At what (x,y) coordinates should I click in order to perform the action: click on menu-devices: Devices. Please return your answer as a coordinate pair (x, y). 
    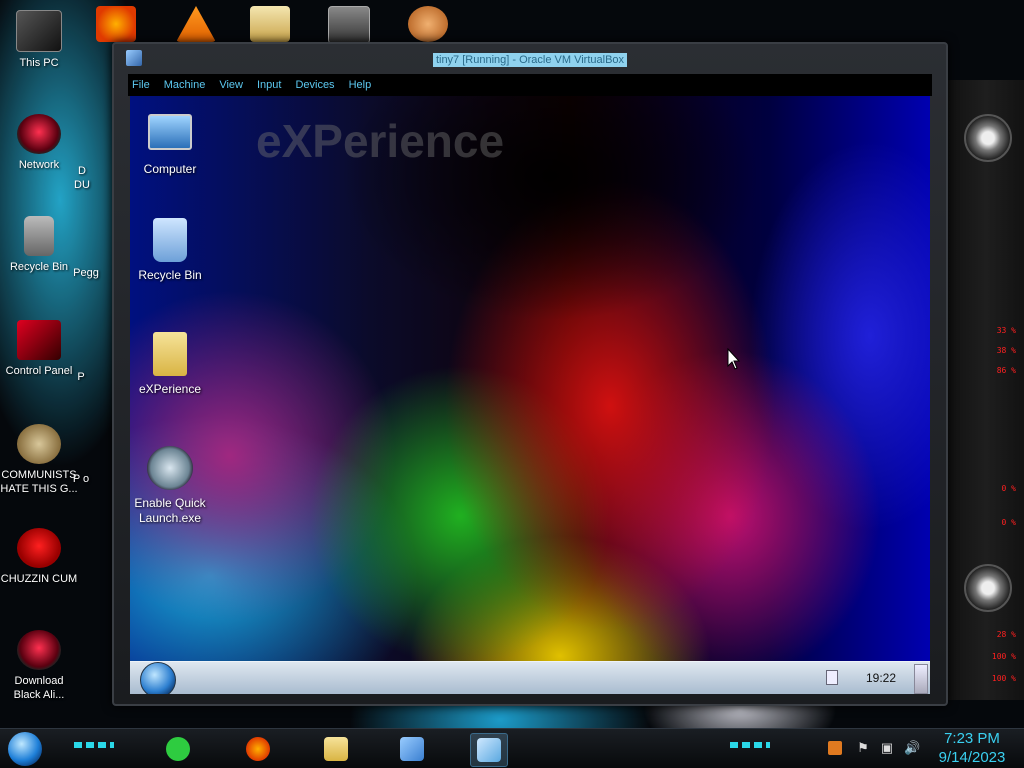
    Looking at the image, I should click on (314, 85).